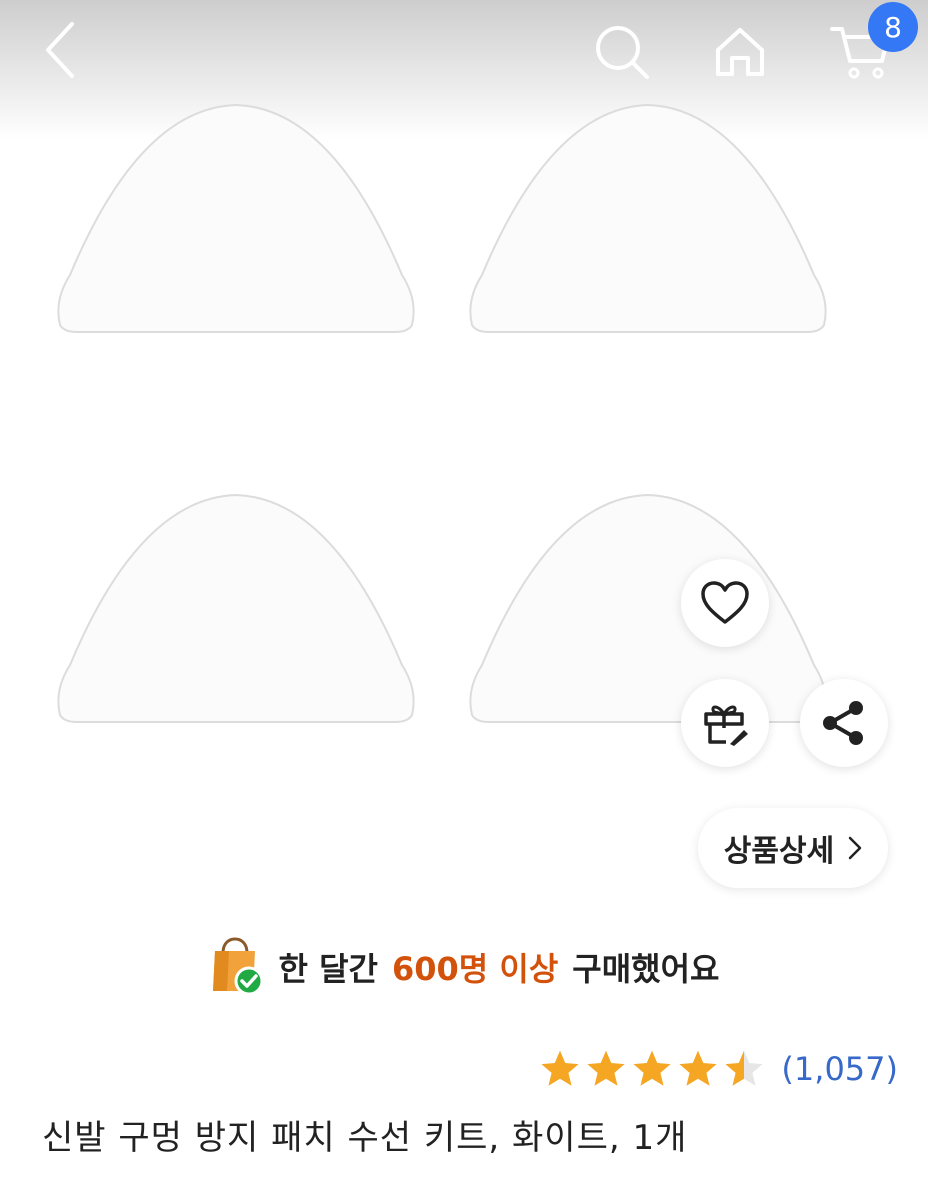  Describe the element at coordinates (365, 1138) in the screenshot. I see `product-title: 신발 구멍 방지 패치 수선 키트, 화이트, 1개` at that location.